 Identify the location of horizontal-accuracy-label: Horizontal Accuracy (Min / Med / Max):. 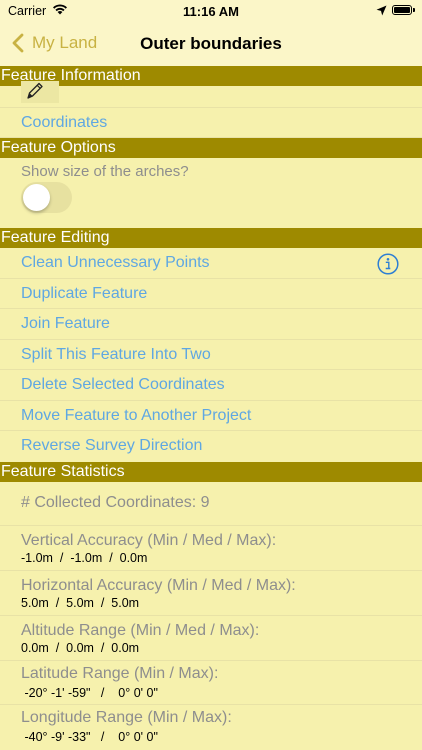
(158, 585).